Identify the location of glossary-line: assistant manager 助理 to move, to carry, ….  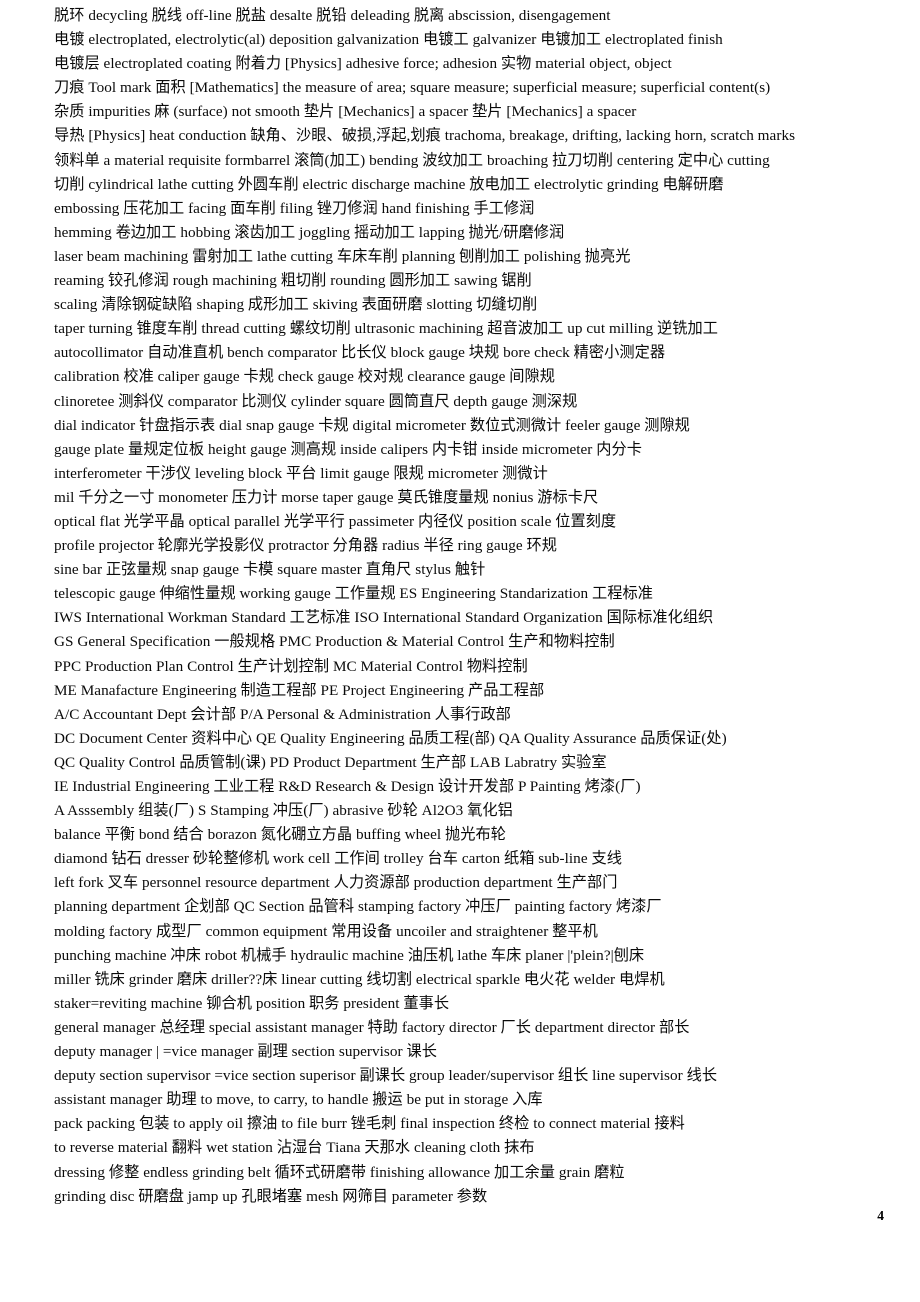
(298, 1100).